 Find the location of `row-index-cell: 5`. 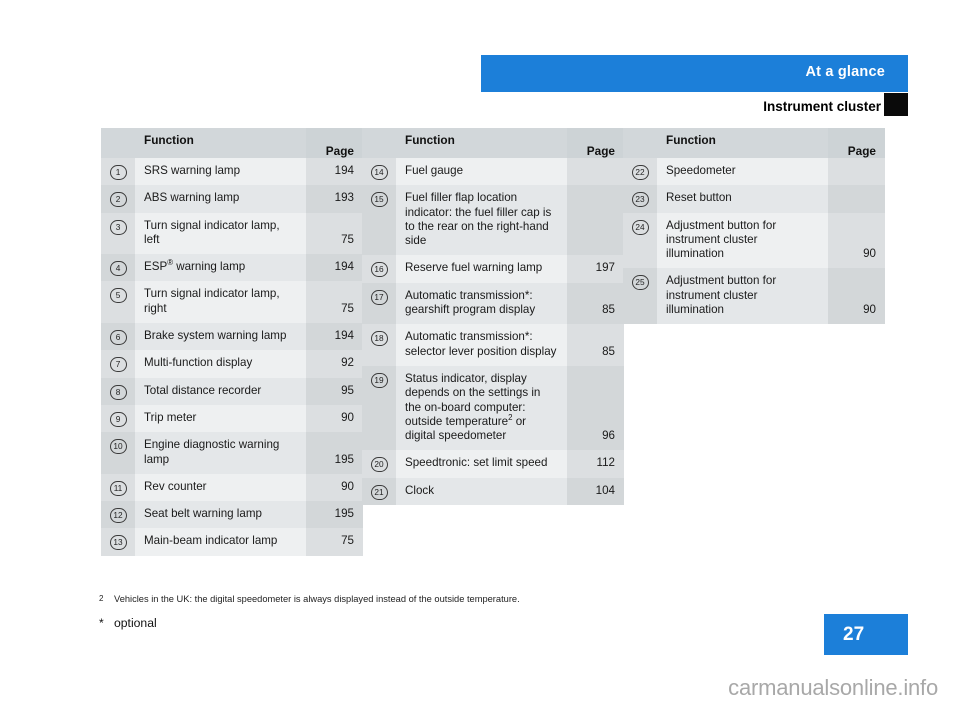

row-index-cell: 5 is located at coordinates (118, 302).